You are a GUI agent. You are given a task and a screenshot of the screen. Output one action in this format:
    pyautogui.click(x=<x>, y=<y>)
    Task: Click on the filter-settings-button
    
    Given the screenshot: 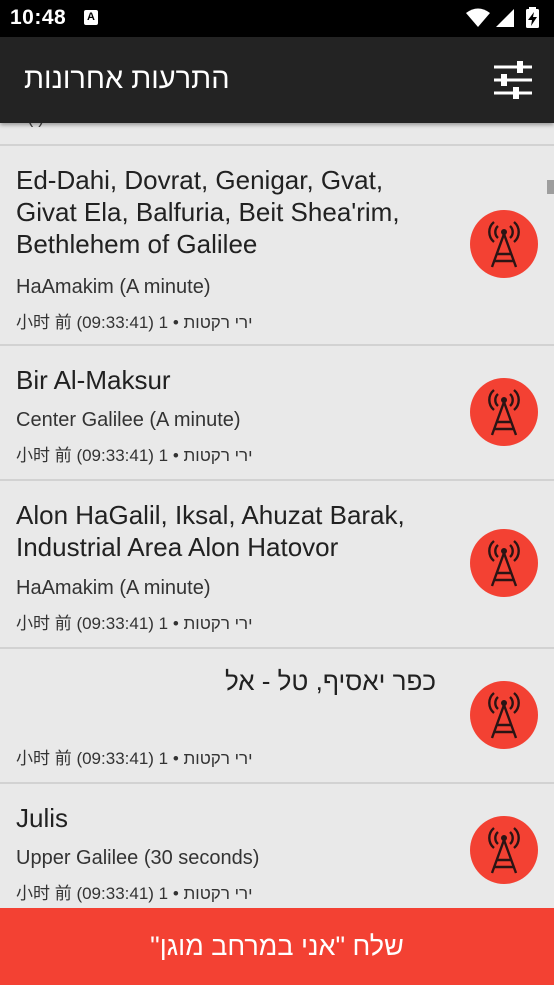 What is the action you would take?
    pyautogui.click(x=513, y=80)
    